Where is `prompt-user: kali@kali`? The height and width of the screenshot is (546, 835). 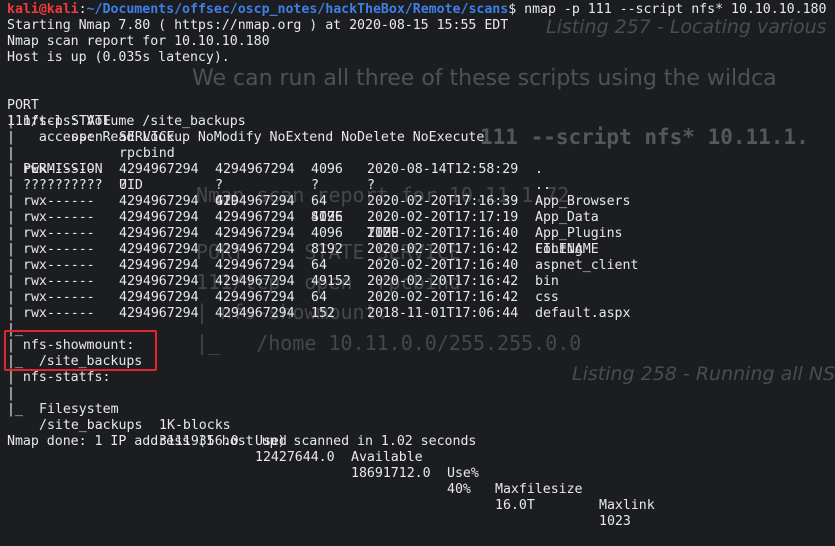 prompt-user: kali@kali is located at coordinates (43, 9).